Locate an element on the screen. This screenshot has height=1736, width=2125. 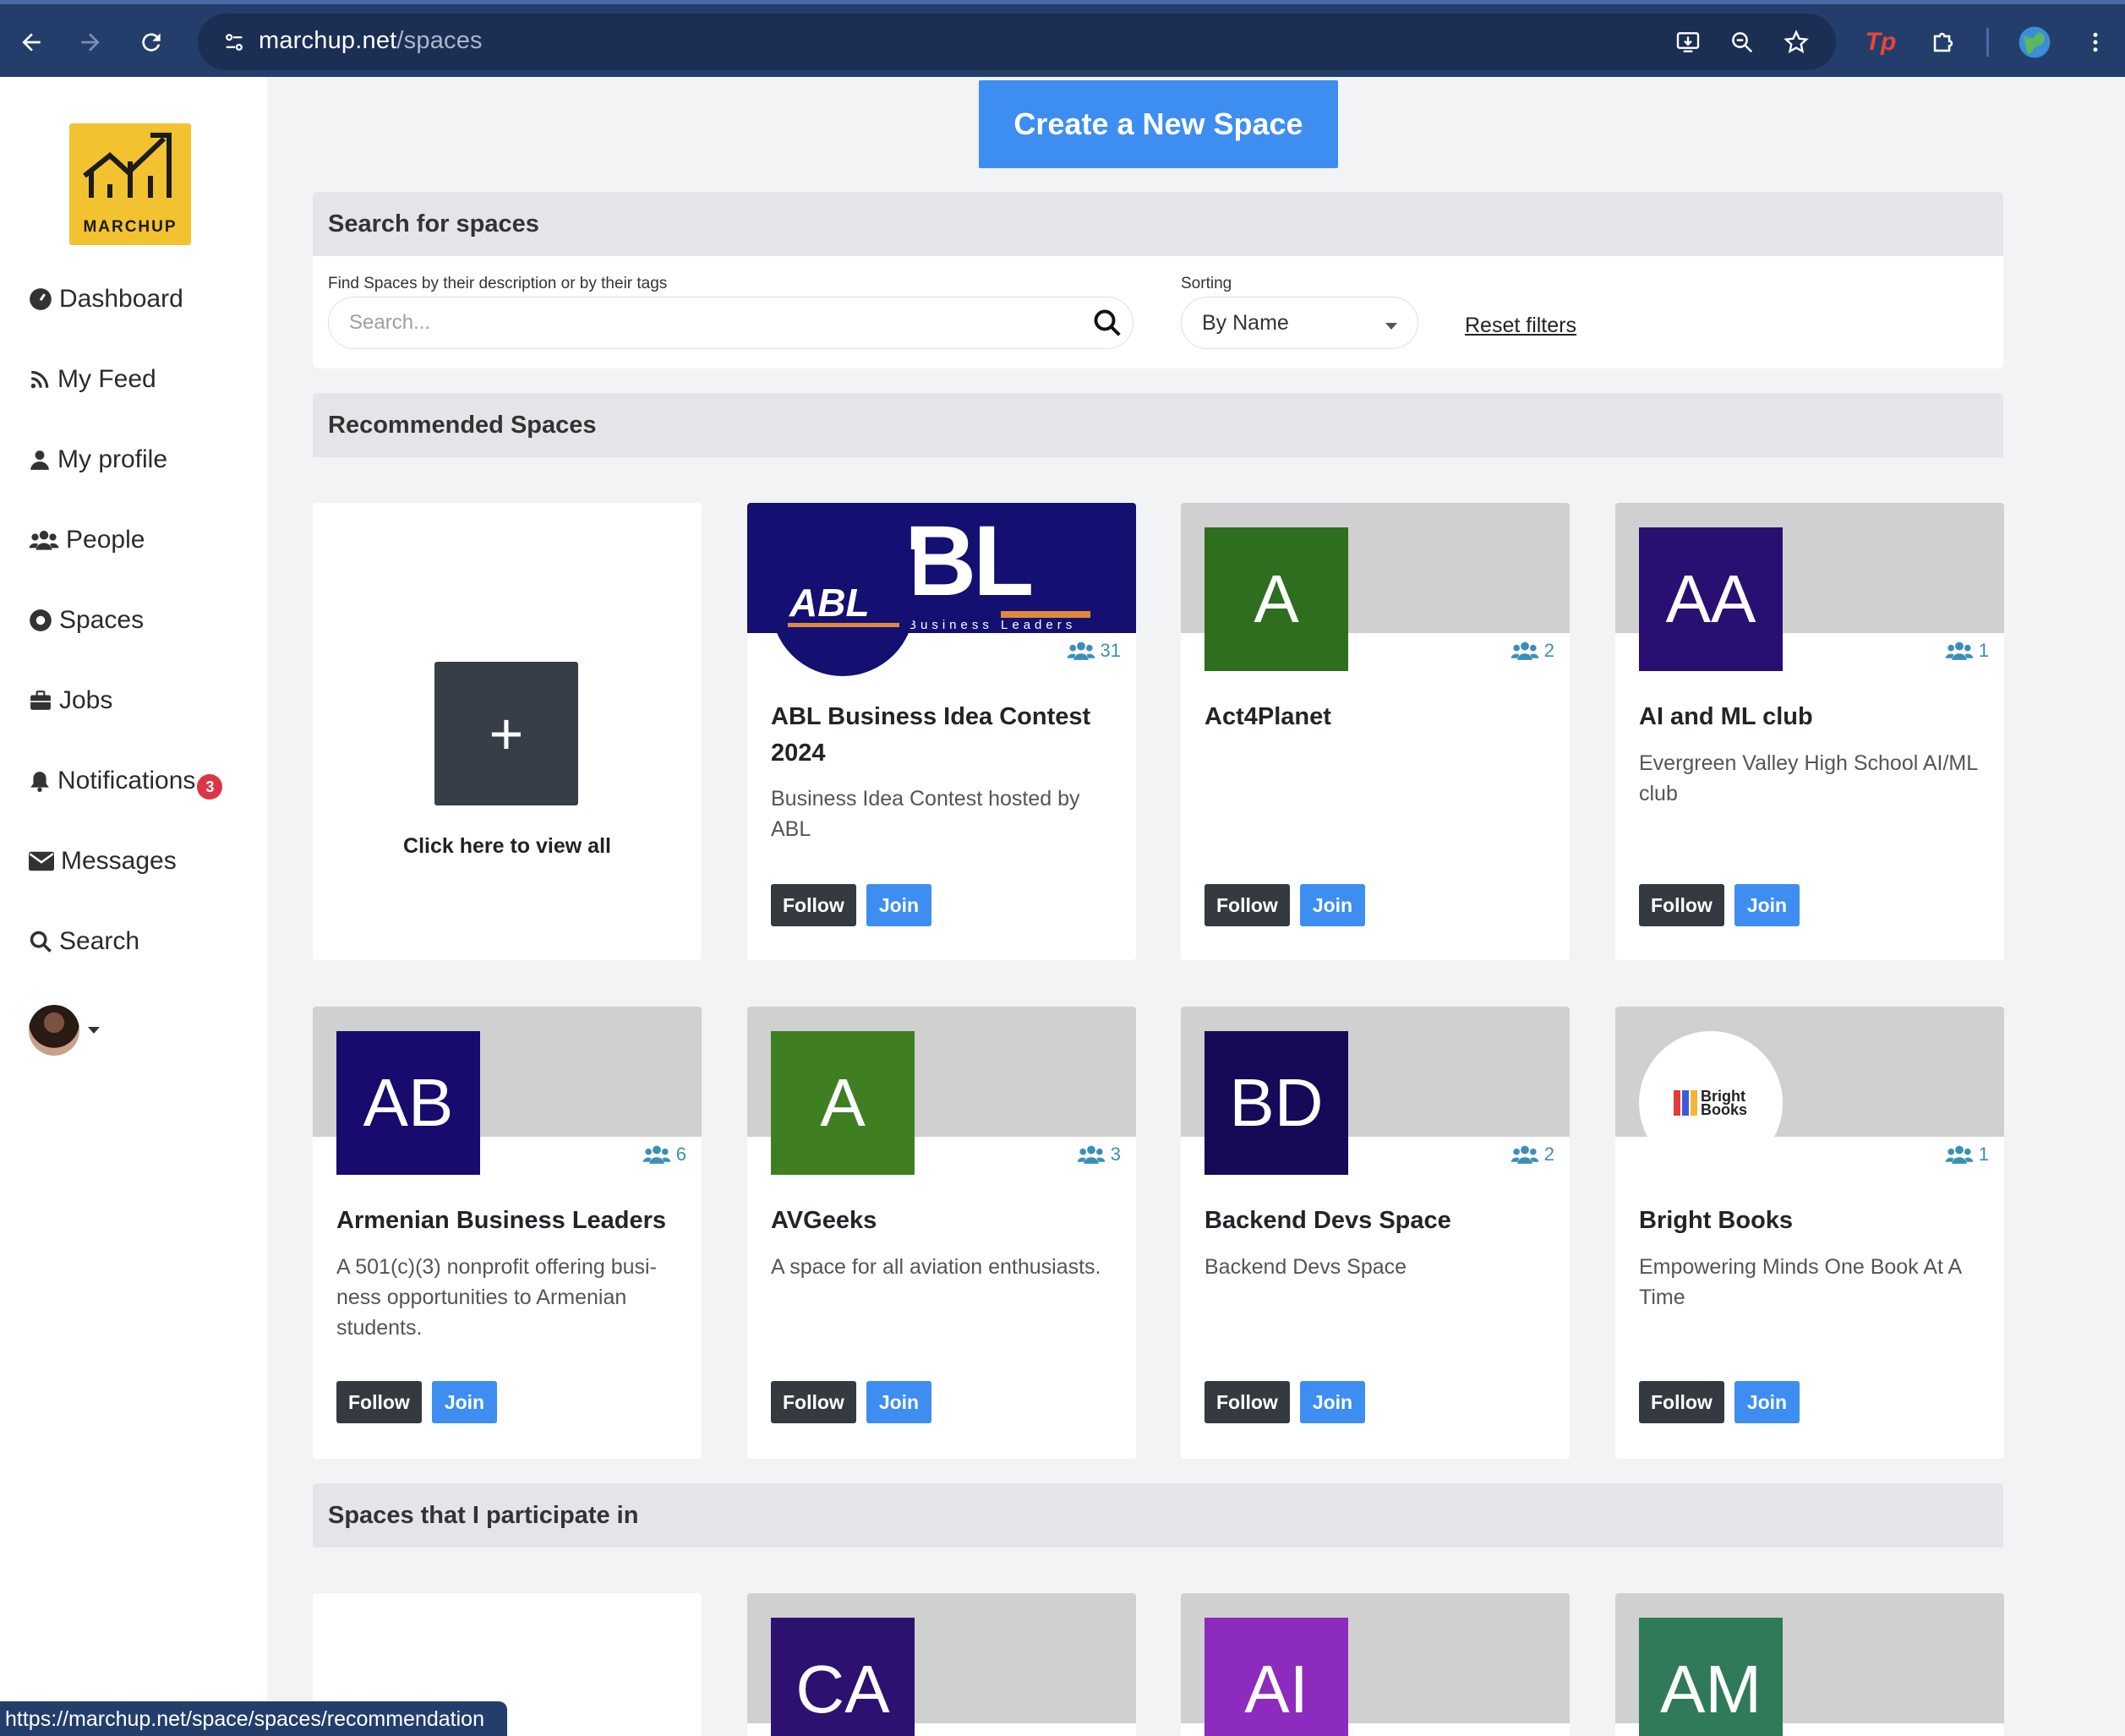
create-new-space-button: Create a New Space is located at coordinates (1158, 124).